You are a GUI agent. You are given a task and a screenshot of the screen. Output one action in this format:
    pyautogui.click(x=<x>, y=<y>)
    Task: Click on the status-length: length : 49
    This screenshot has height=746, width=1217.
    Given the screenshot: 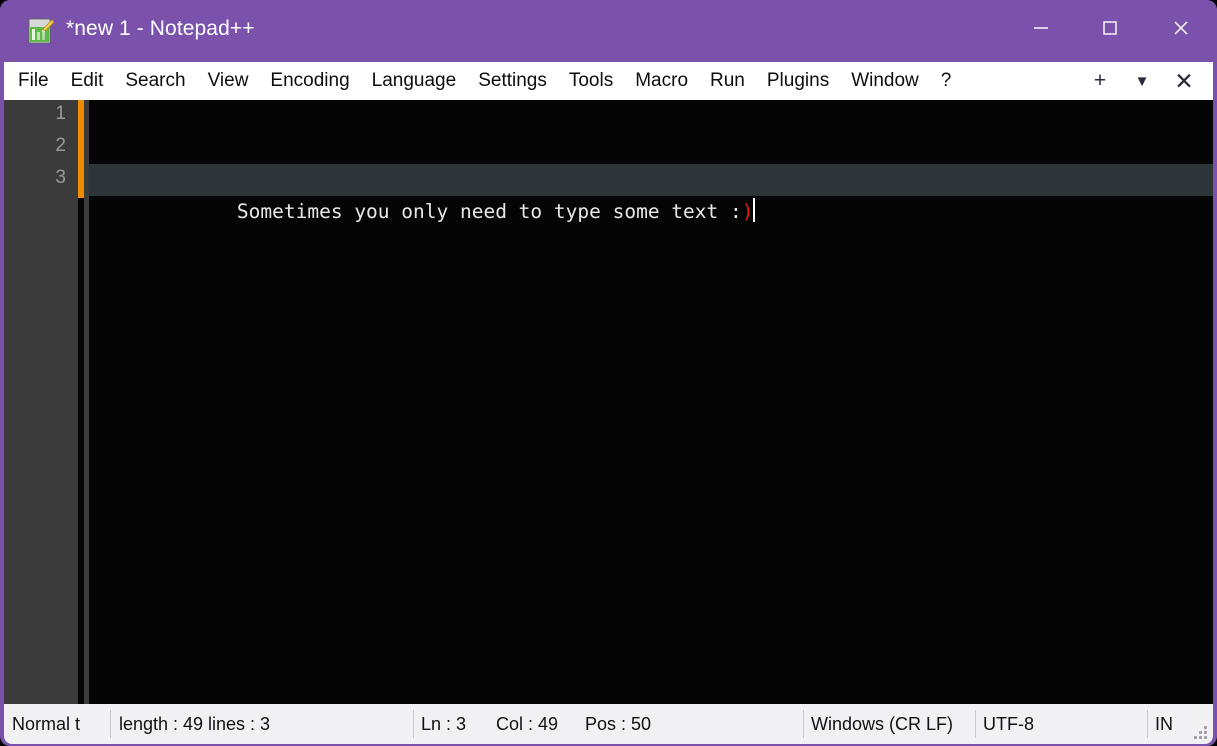 What is the action you would take?
    pyautogui.click(x=161, y=723)
    